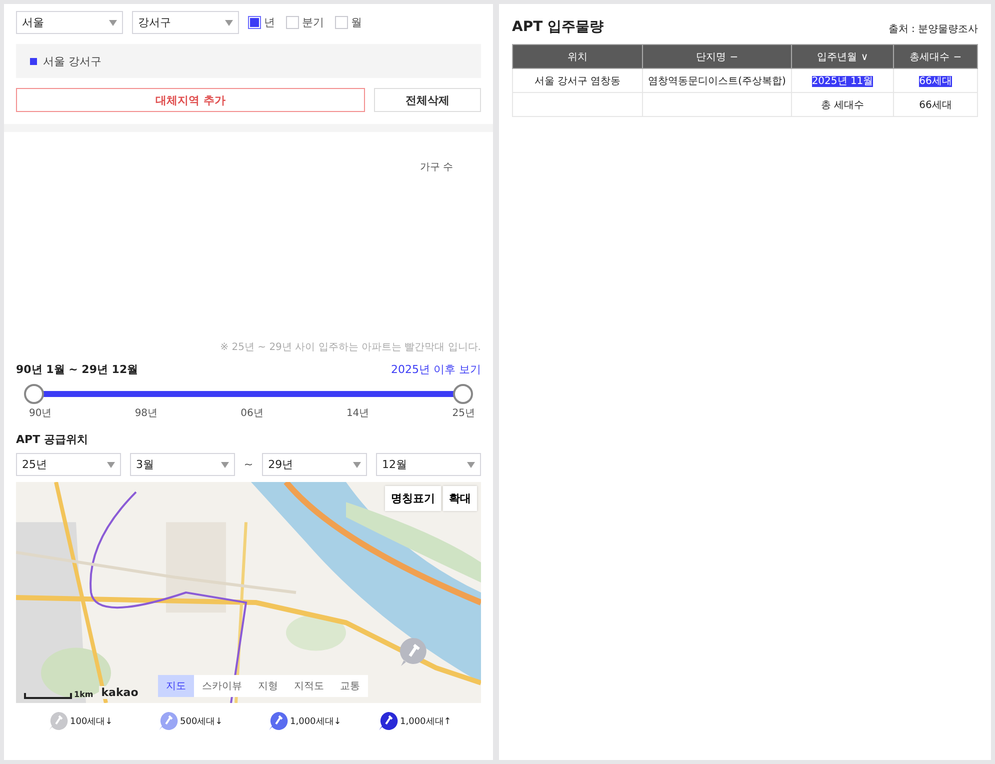  What do you see at coordinates (436, 369) in the screenshot?
I see `view-link: 2025년 이후 보기` at bounding box center [436, 369].